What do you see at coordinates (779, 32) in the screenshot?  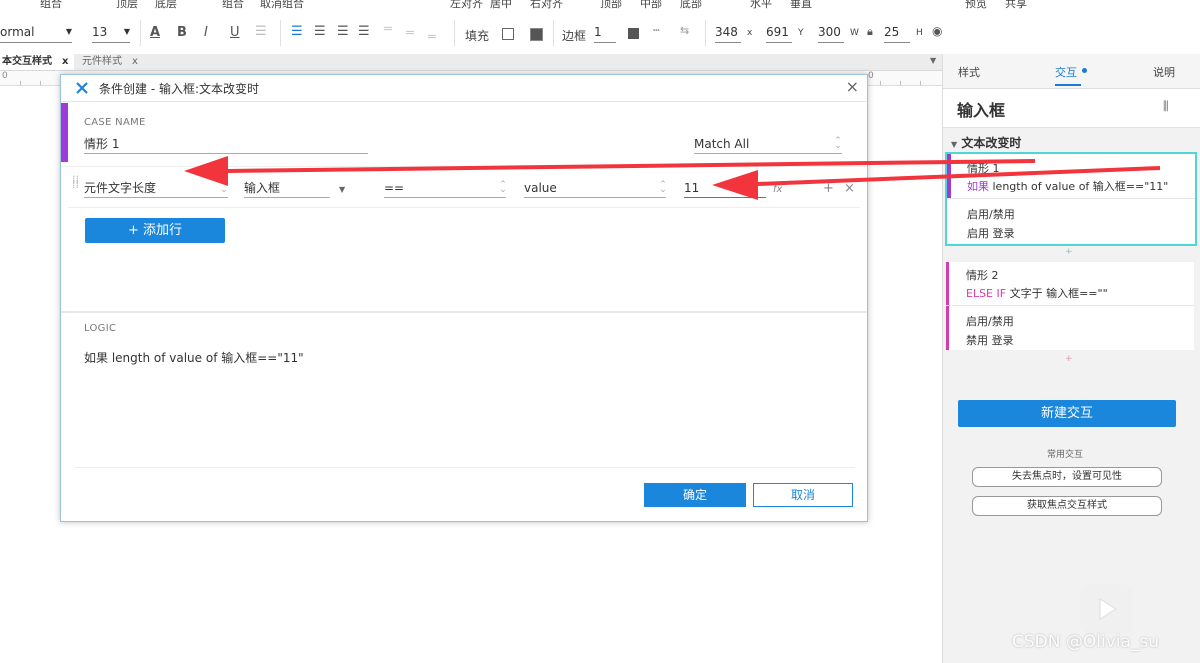 I see `y-input: 691` at bounding box center [779, 32].